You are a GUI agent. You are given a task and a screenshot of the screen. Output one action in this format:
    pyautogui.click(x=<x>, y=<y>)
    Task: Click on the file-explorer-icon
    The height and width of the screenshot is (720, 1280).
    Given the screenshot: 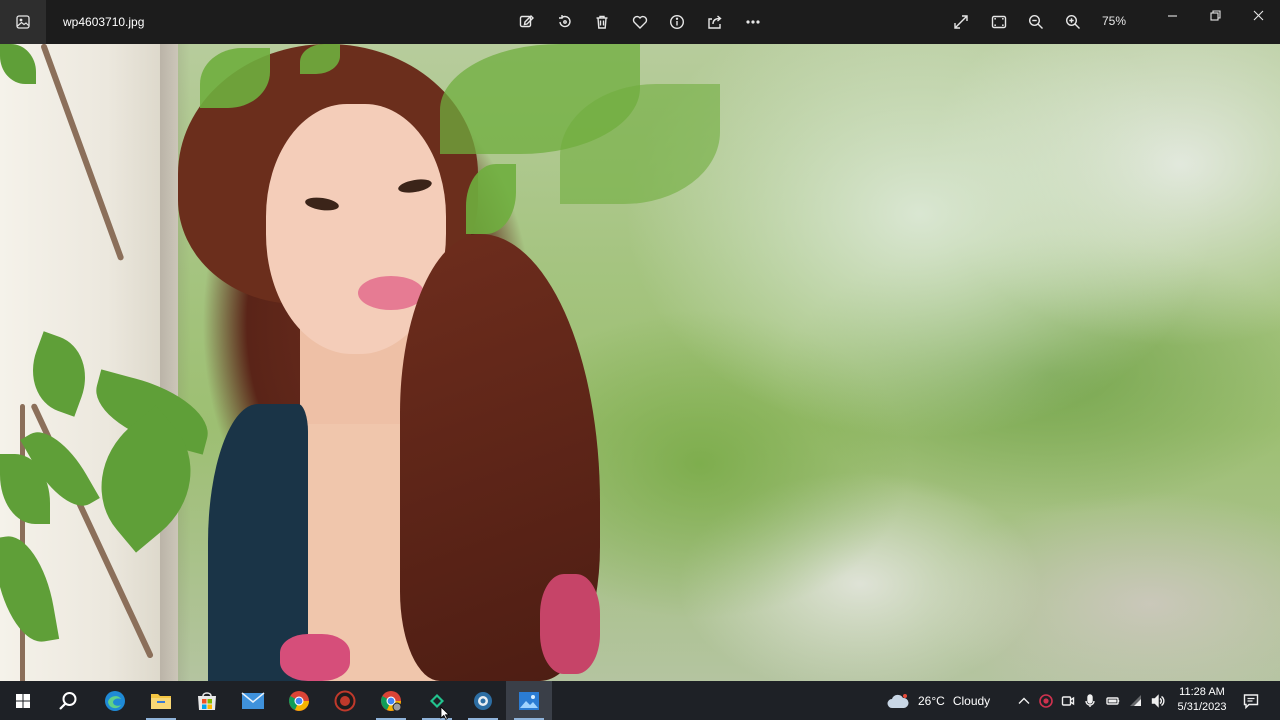 What is the action you would take?
    pyautogui.click(x=161, y=701)
    